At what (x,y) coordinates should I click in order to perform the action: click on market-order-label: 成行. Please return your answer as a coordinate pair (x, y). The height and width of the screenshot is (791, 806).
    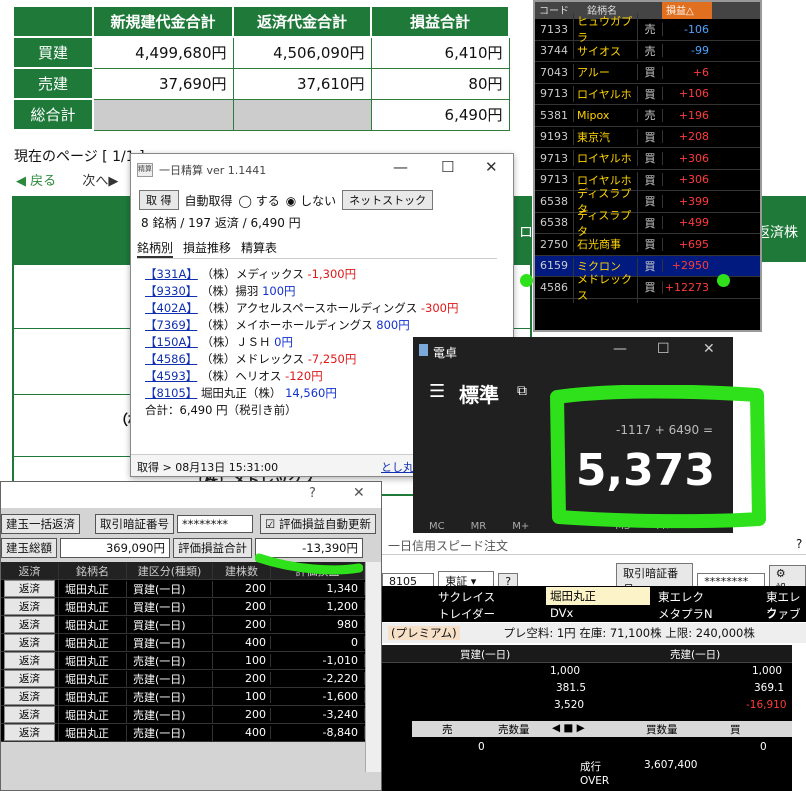
    Looking at the image, I should click on (590, 766).